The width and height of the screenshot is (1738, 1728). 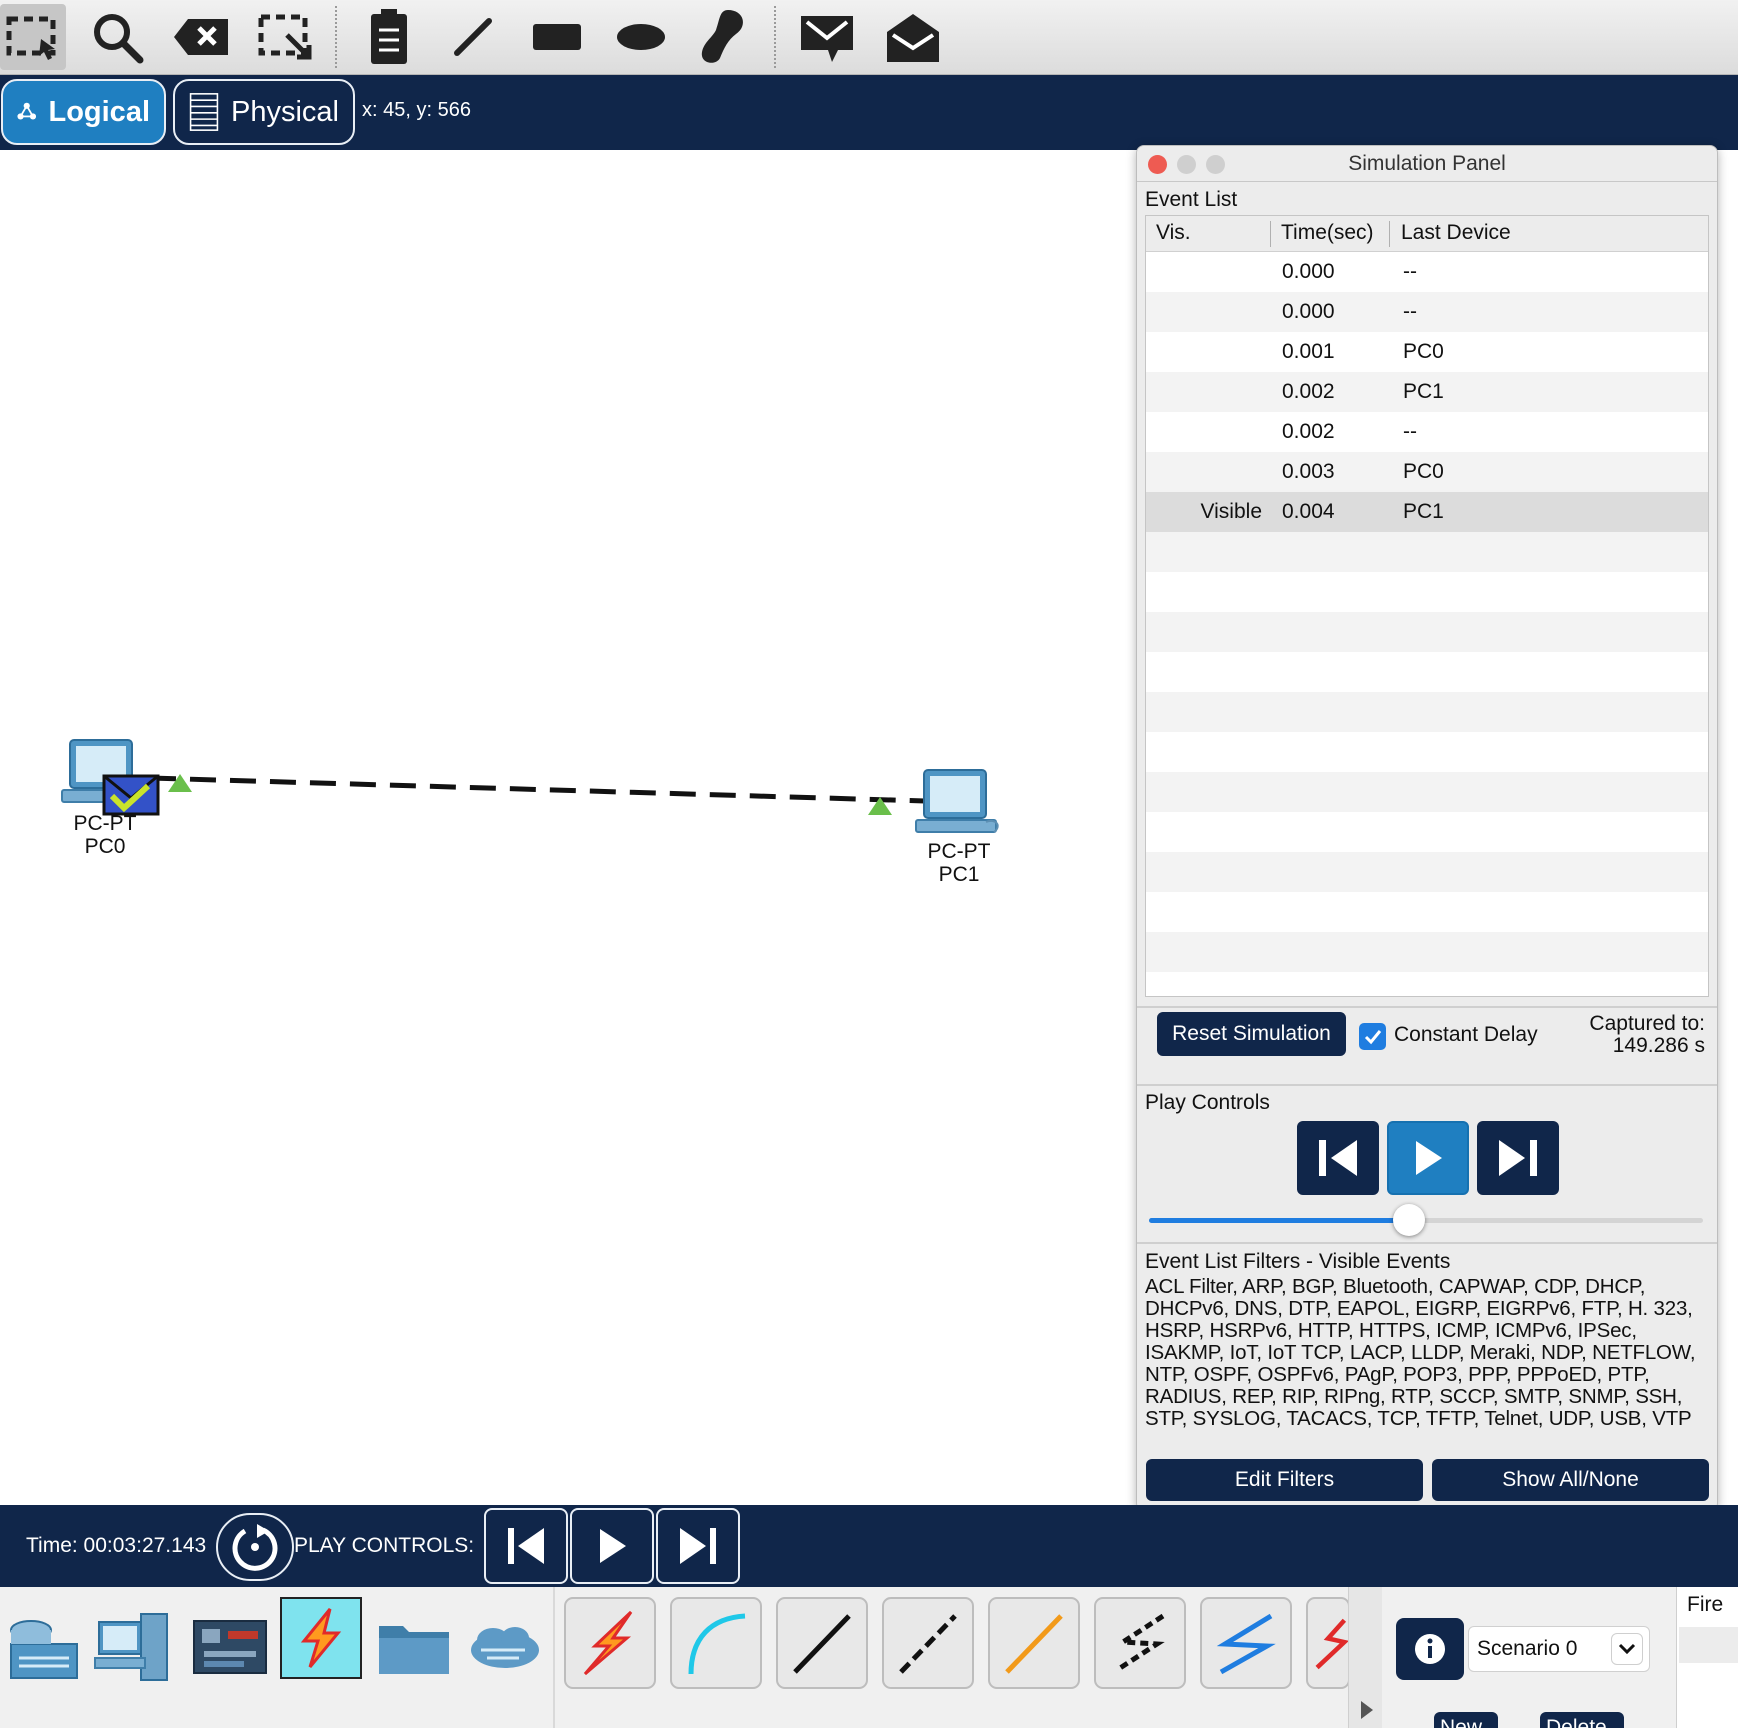 What do you see at coordinates (116, 1545) in the screenshot?
I see `simulation-time: Time: 00:03:27.143` at bounding box center [116, 1545].